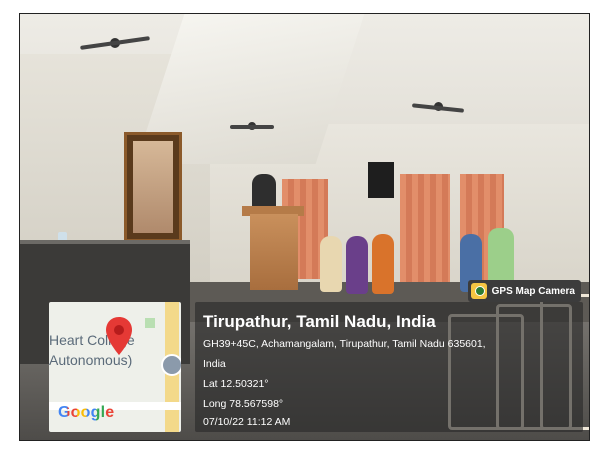  I want to click on portrait-image, so click(153, 187).